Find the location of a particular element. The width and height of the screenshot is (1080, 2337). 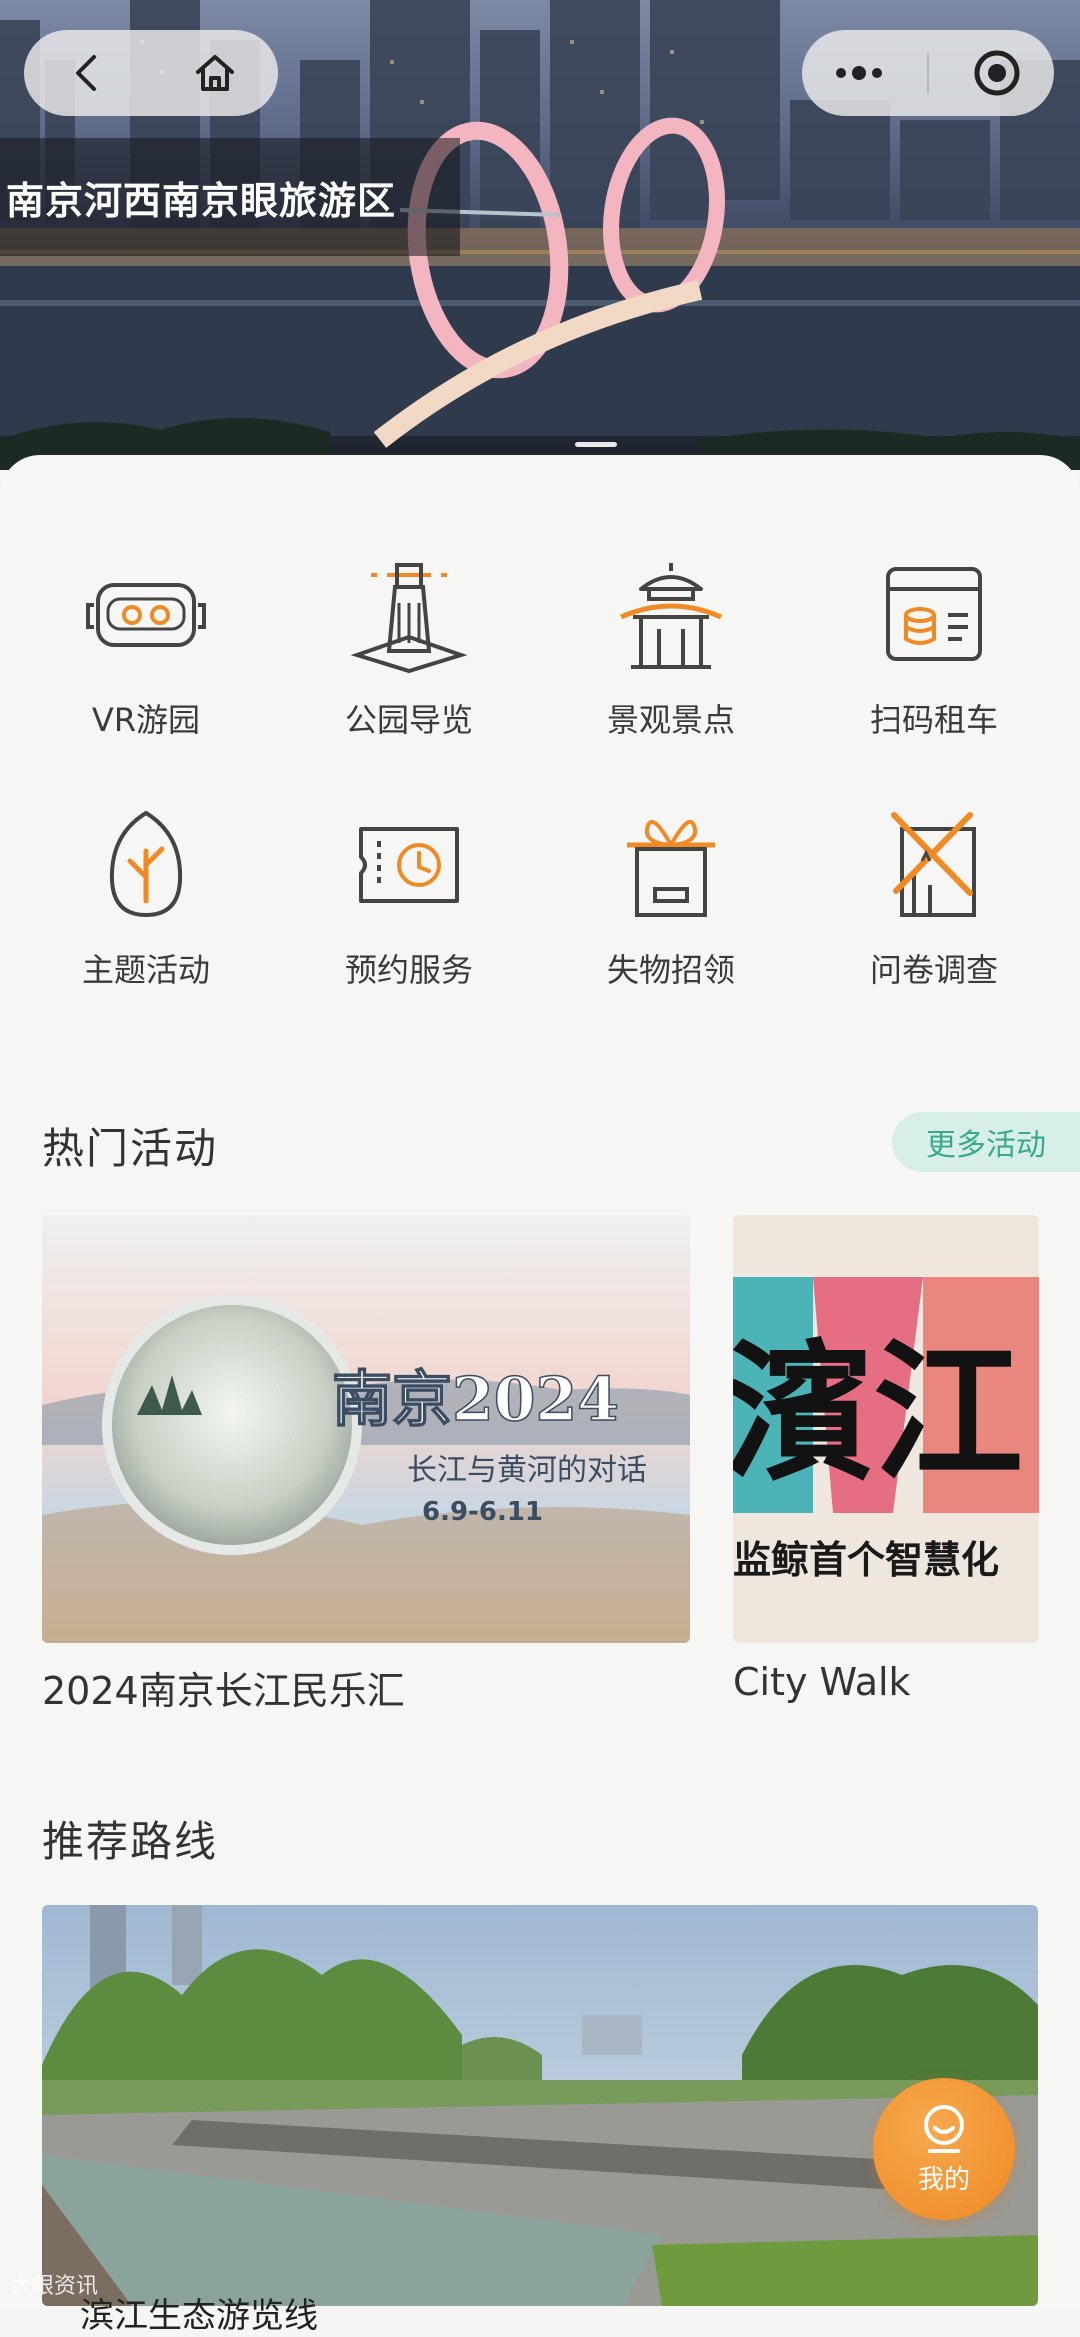

service-lost-found: 失物招领 is located at coordinates (671, 905).